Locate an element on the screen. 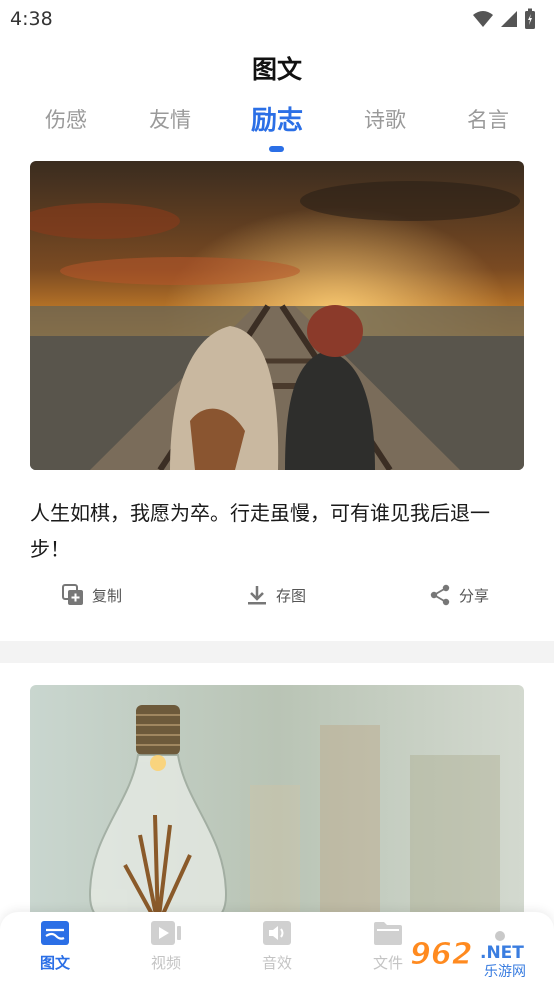 This screenshot has height=984, width=554. post-text: 人生如棋，我愿为卒。行走虽慢，可有谁见我后退一步！ is located at coordinates (260, 531).